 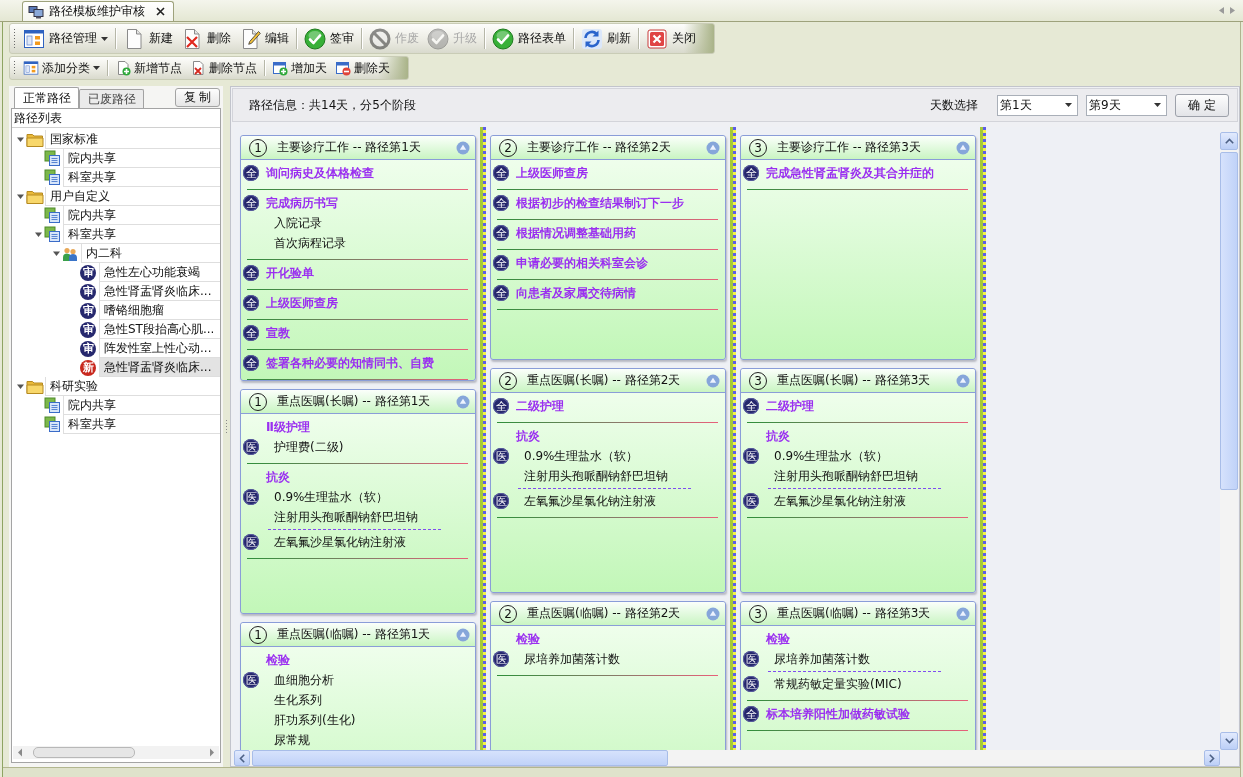 I want to click on order-item: 血细胞分析, so click(x=304, y=680).